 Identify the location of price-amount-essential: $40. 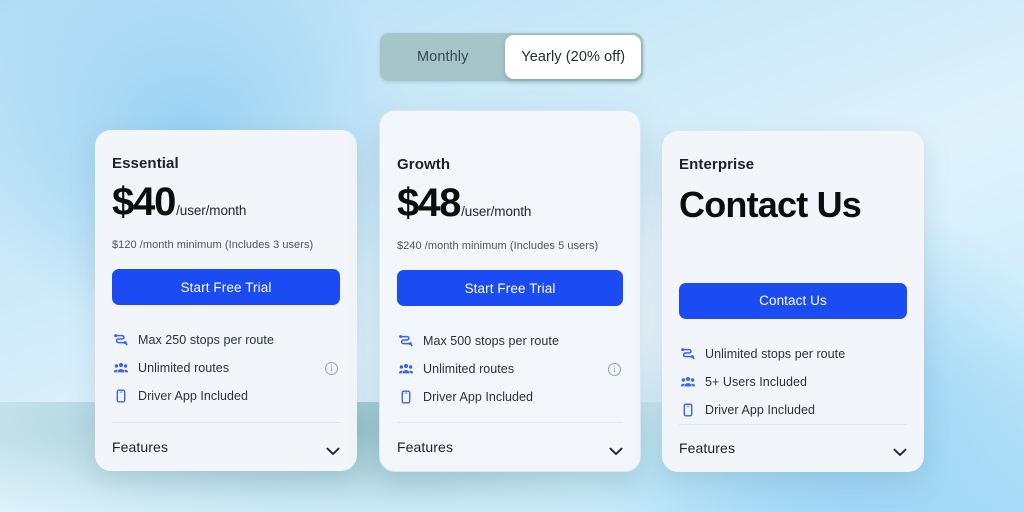
(144, 202).